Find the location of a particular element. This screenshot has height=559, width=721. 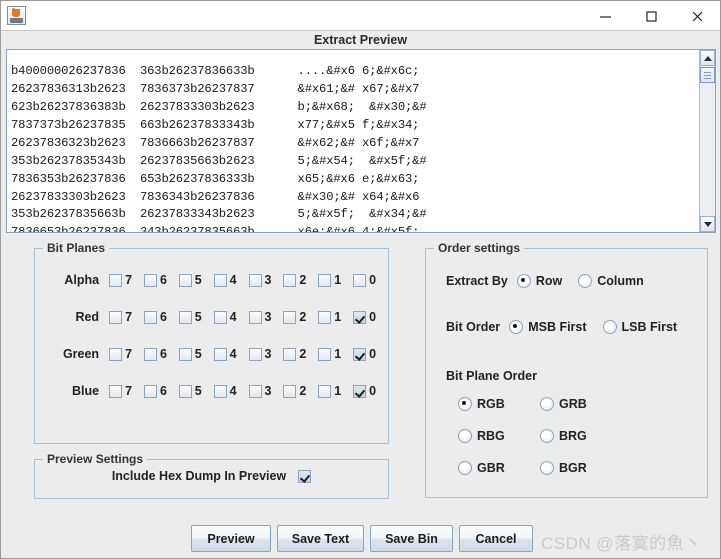

scroll-up-arrow-icon is located at coordinates (707, 58).